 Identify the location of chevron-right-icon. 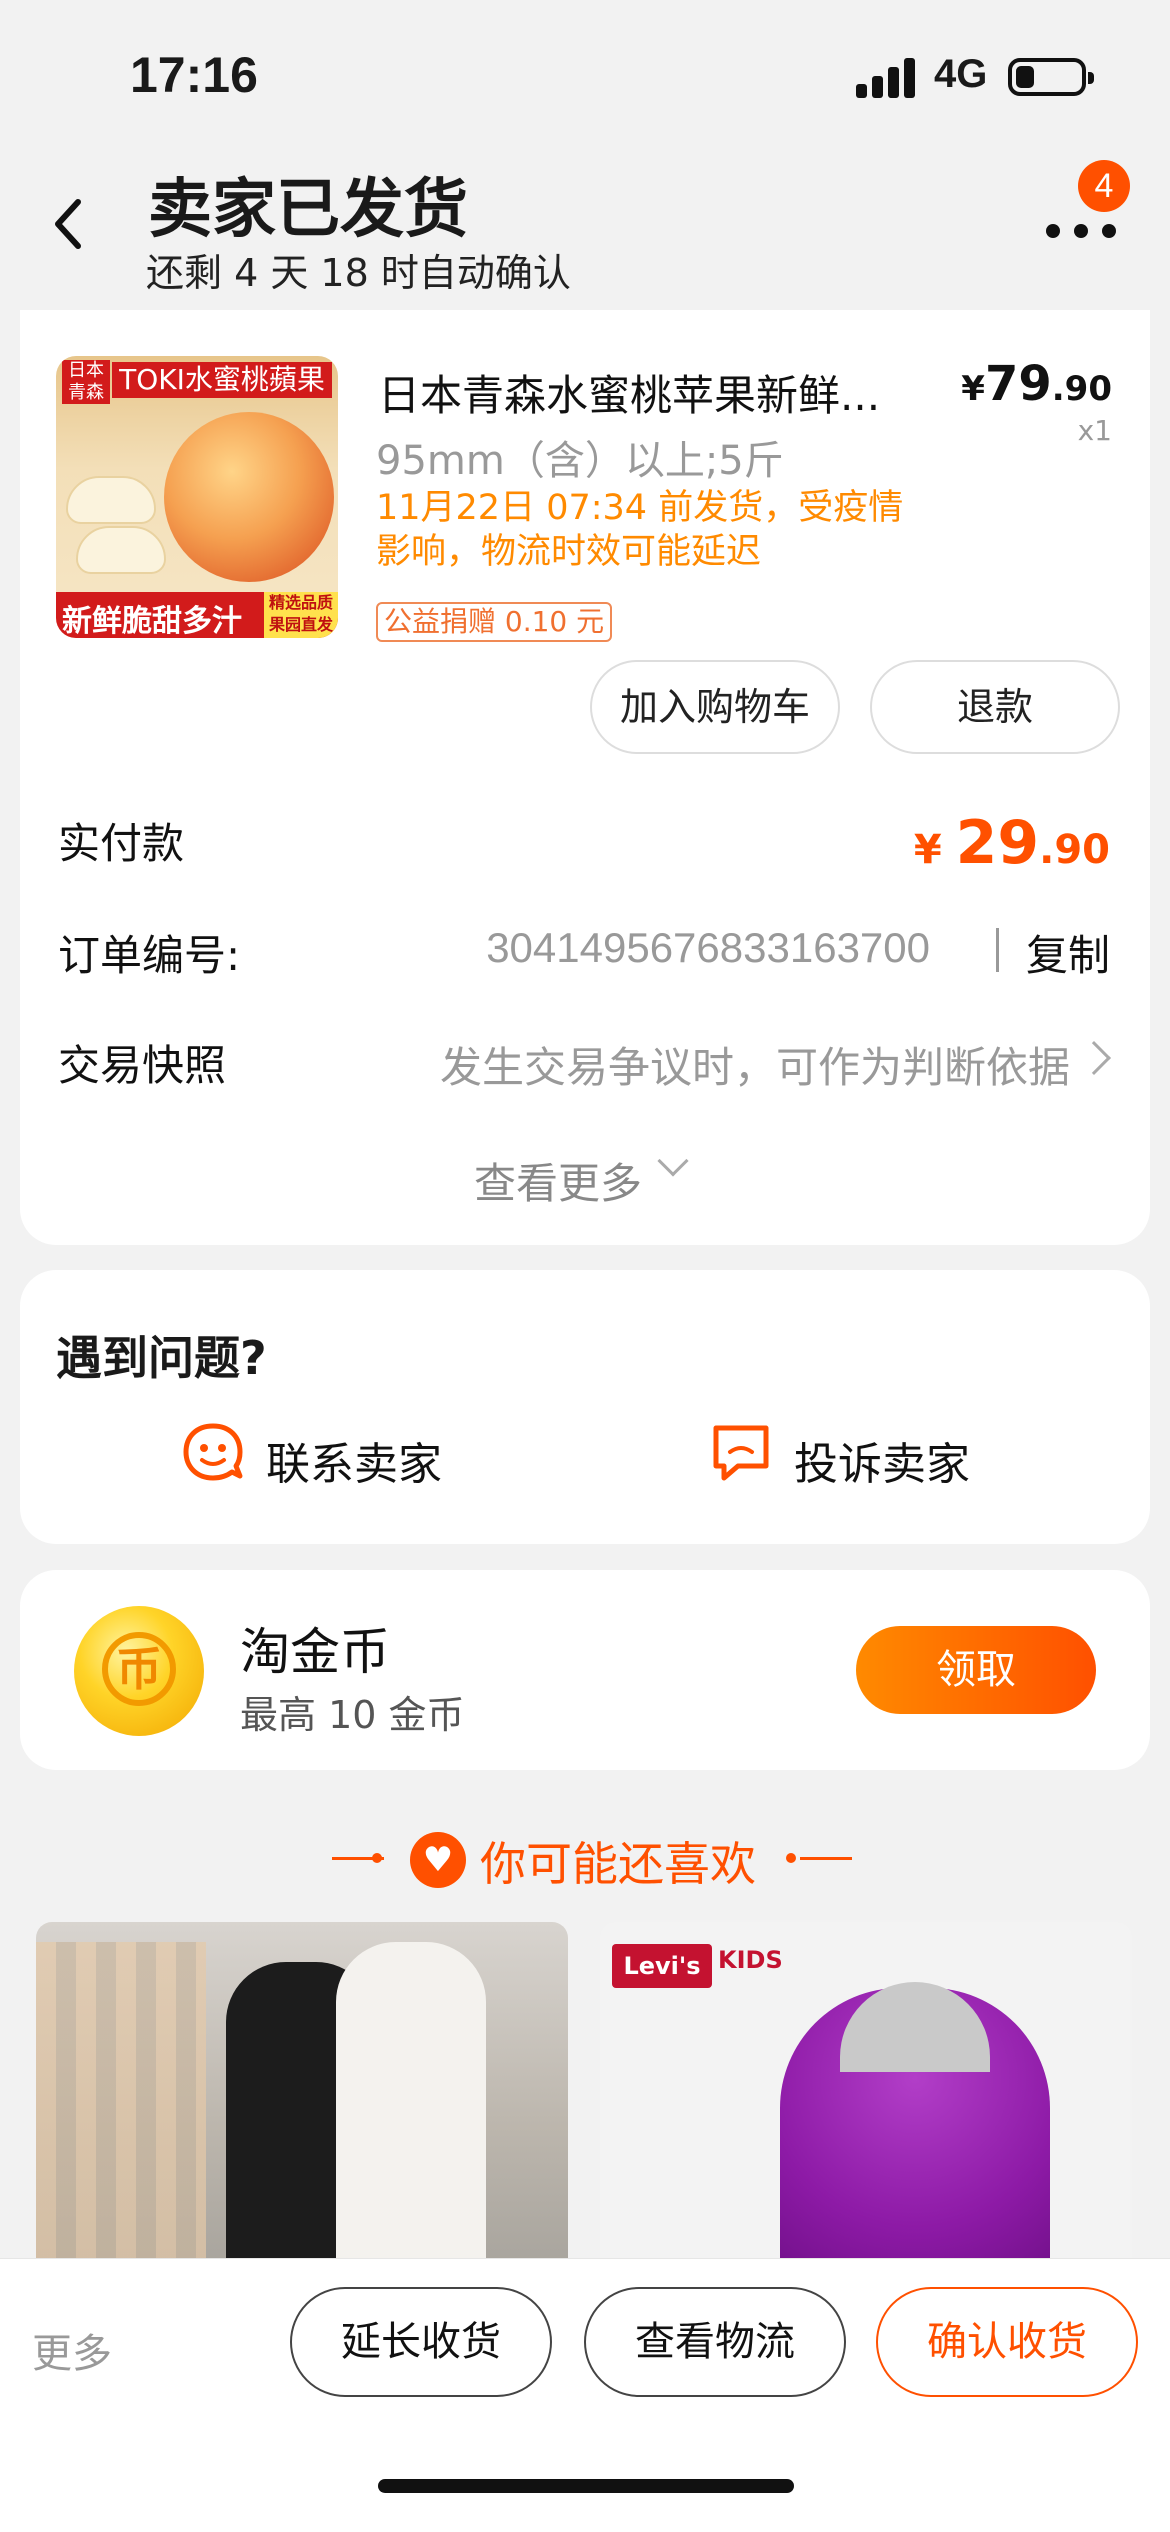
(1094, 1058).